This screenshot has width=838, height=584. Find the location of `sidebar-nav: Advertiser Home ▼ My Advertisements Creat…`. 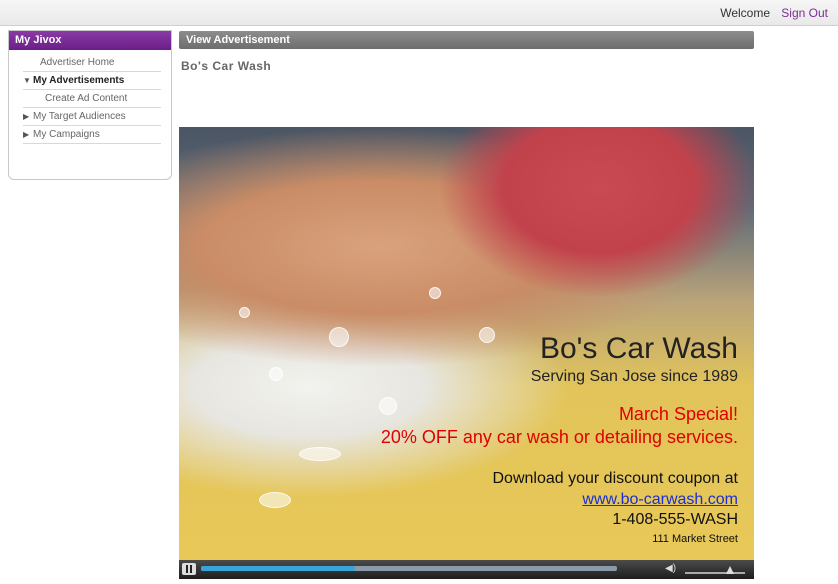

sidebar-nav: Advertiser Home ▼ My Advertisements Creat… is located at coordinates (92, 99).